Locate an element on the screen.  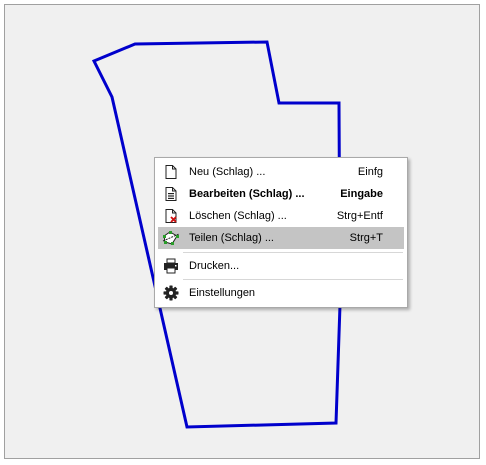
menu-item-split: Teilen (Schlag) ... Strg+T is located at coordinates (281, 238).